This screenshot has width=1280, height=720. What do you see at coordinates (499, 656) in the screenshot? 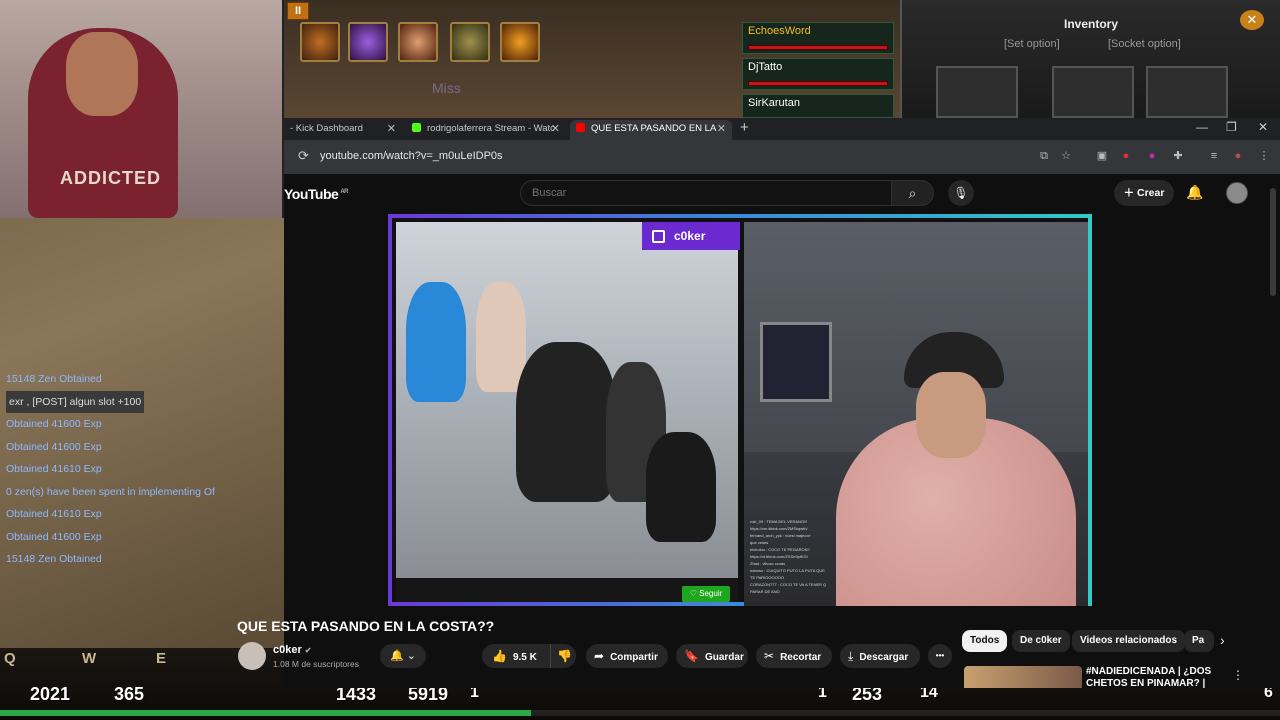
I see `thumbs-up-icon: 👍` at bounding box center [499, 656].